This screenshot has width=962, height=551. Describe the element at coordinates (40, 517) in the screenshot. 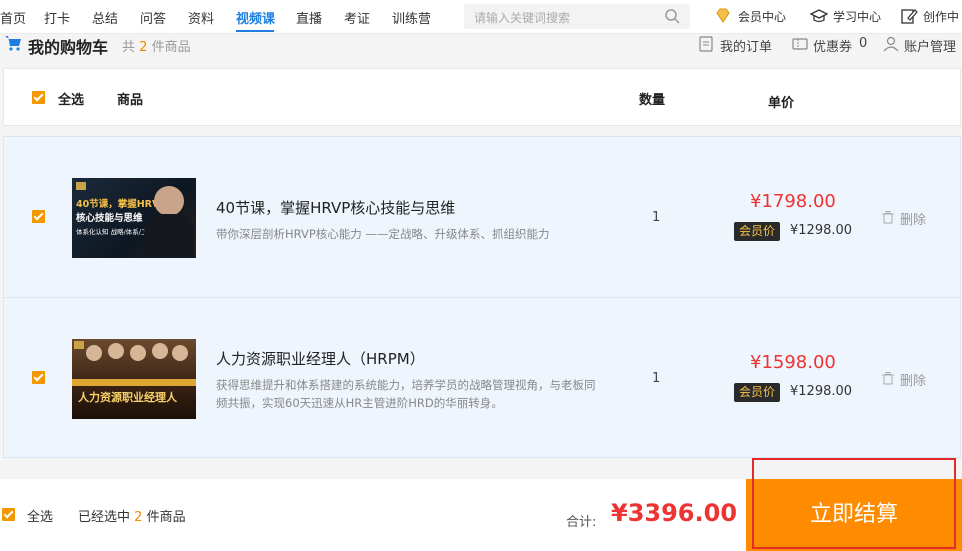

I see `footer-select-all-label: 全选` at that location.